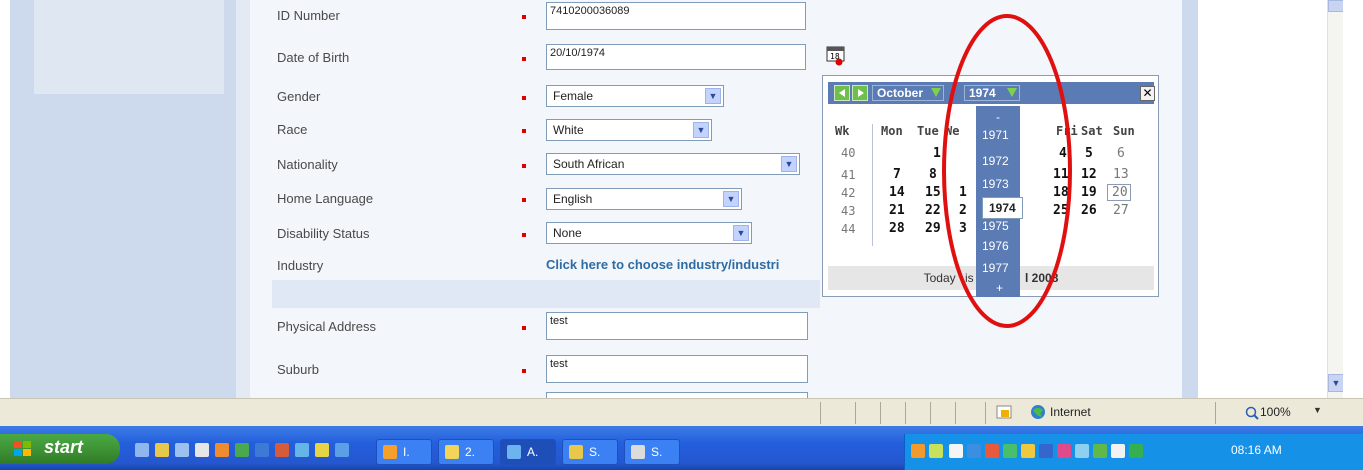  Describe the element at coordinates (1063, 153) in the screenshot. I see `day-cell: 4` at that location.